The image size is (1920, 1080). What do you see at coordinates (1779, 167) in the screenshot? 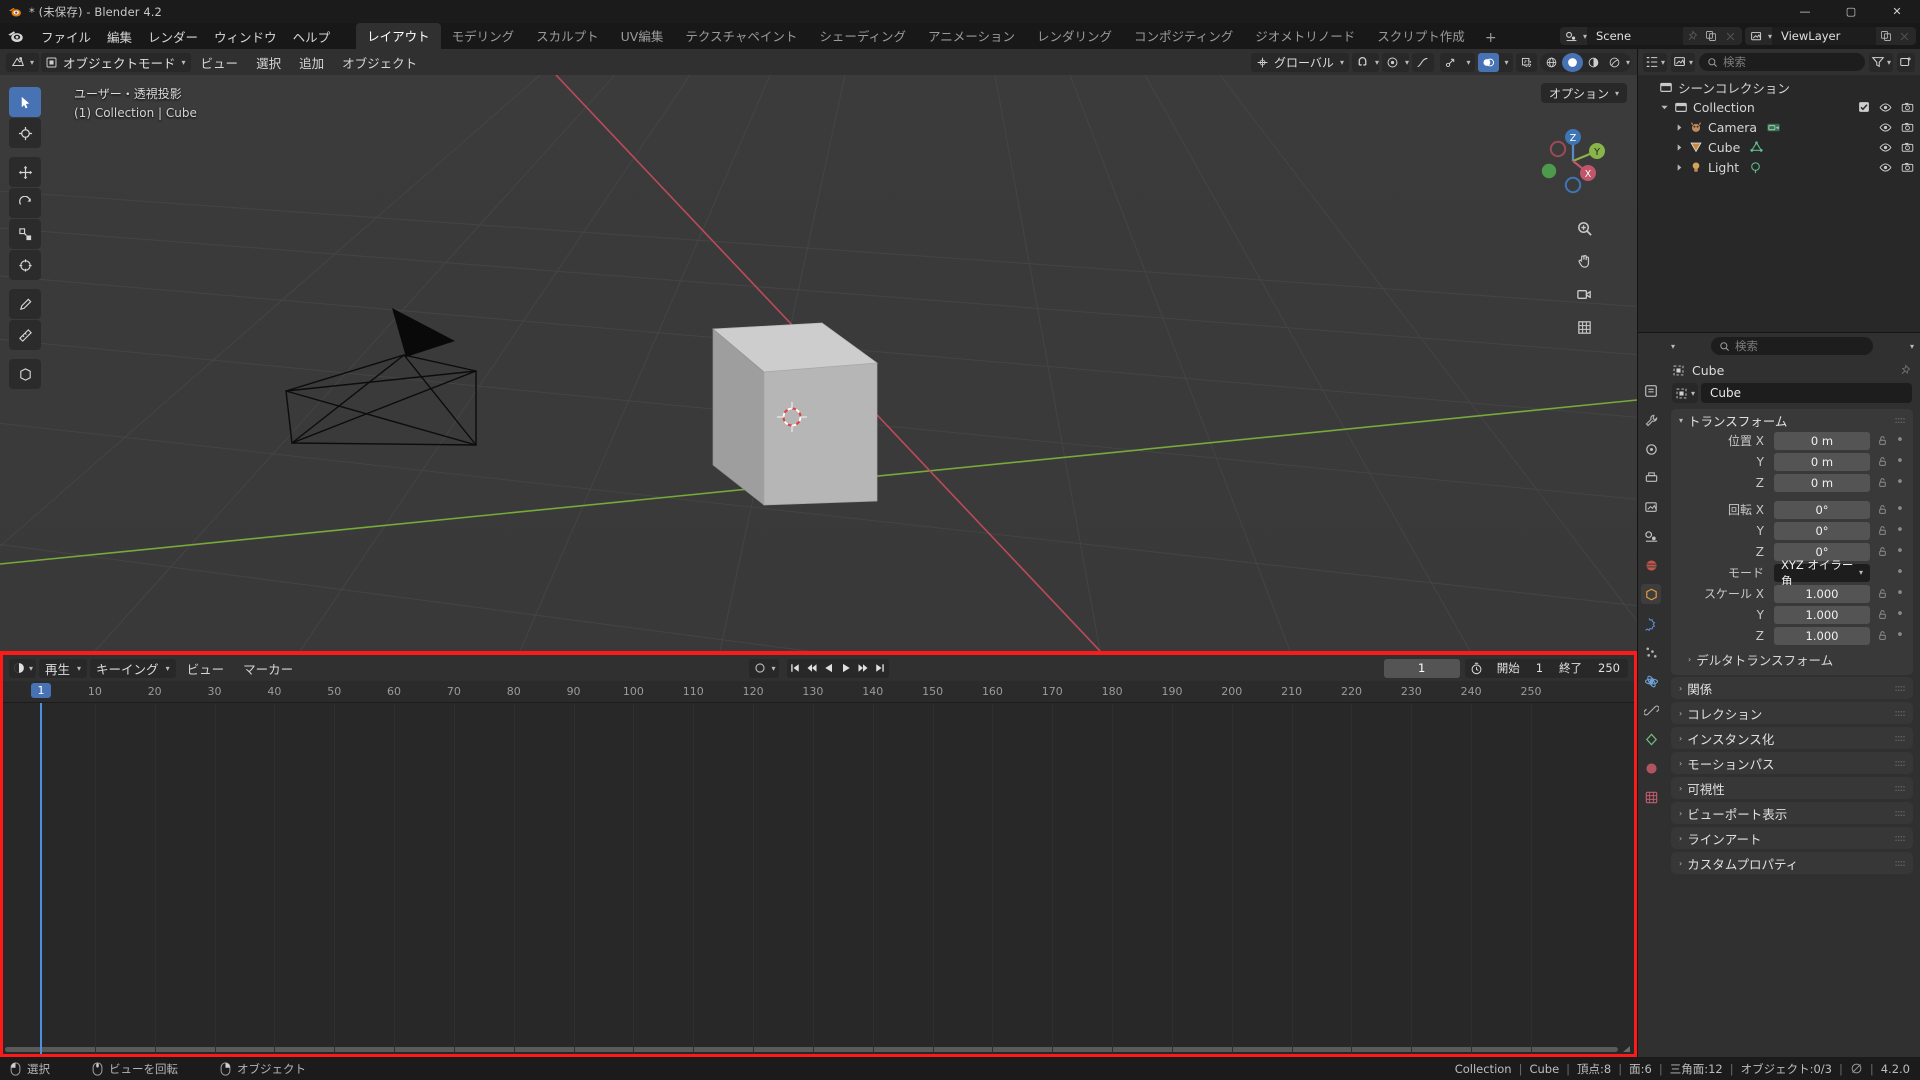
I see `outliner-row-light: Light` at bounding box center [1779, 167].